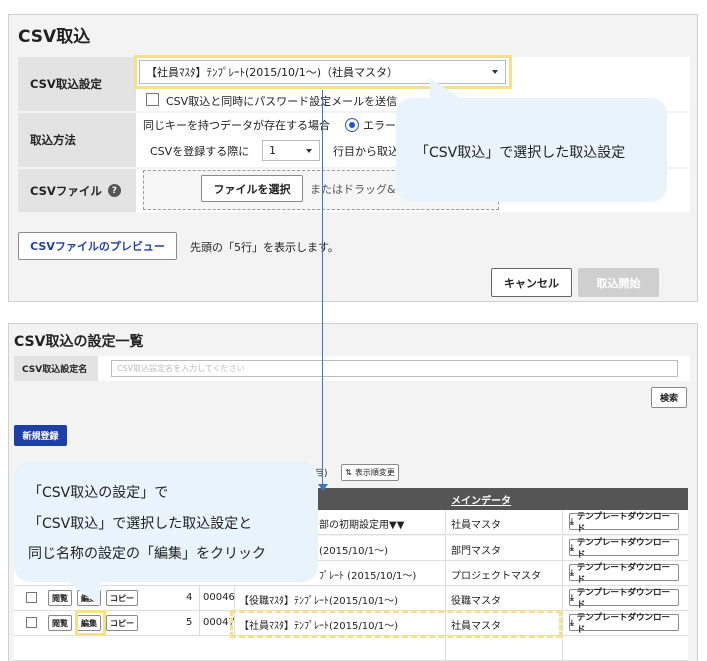  Describe the element at coordinates (40, 435) in the screenshot. I see `new-register-button: 新規登録` at that location.